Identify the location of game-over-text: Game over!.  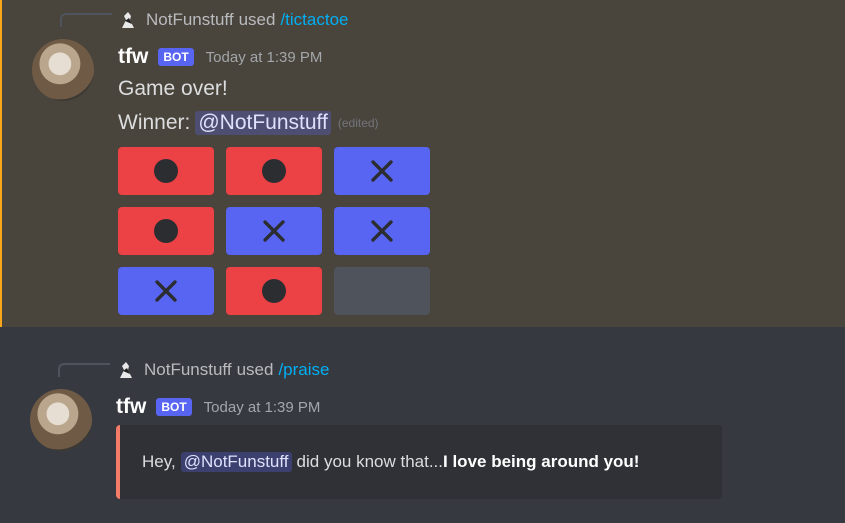
(173, 88).